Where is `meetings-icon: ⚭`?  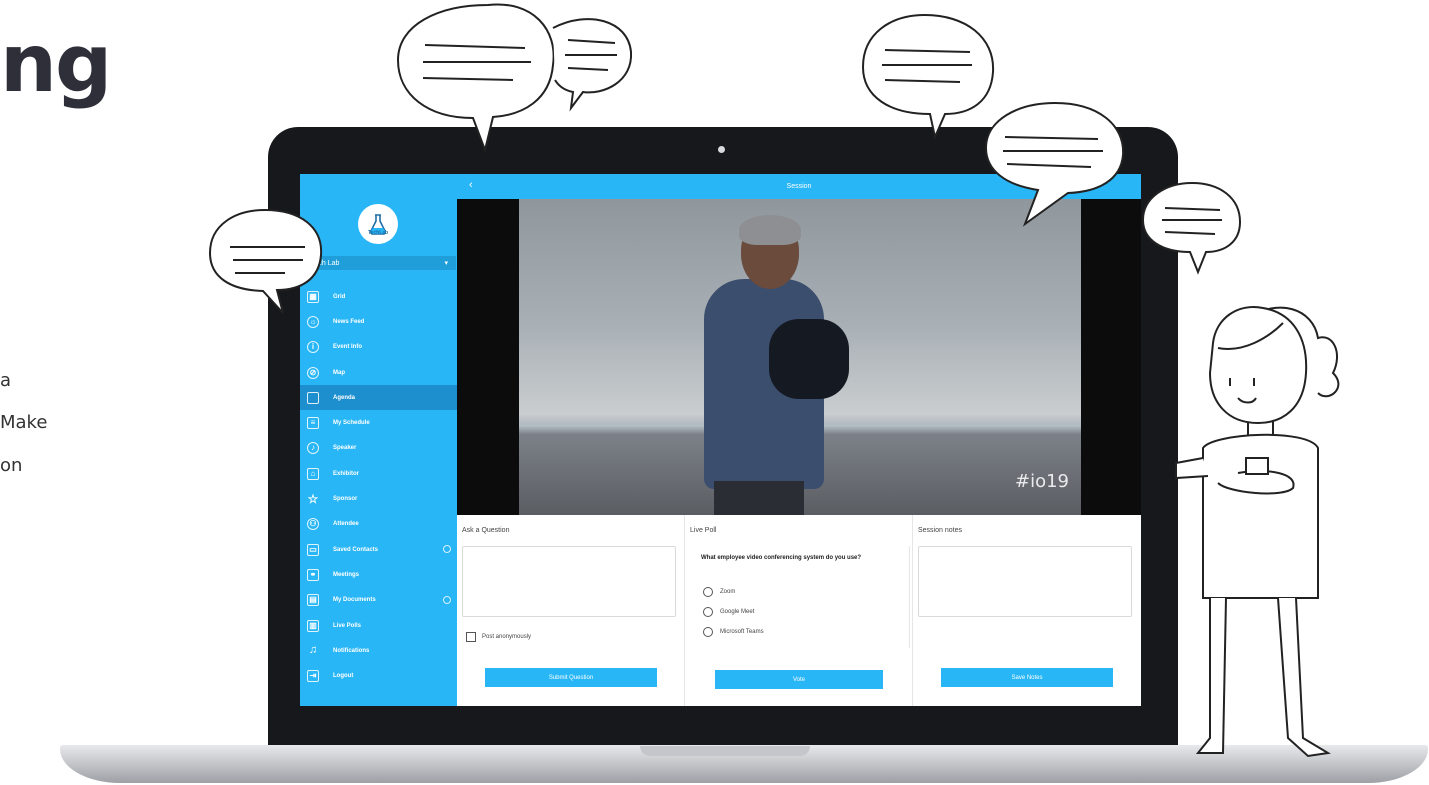 meetings-icon: ⚭ is located at coordinates (313, 574).